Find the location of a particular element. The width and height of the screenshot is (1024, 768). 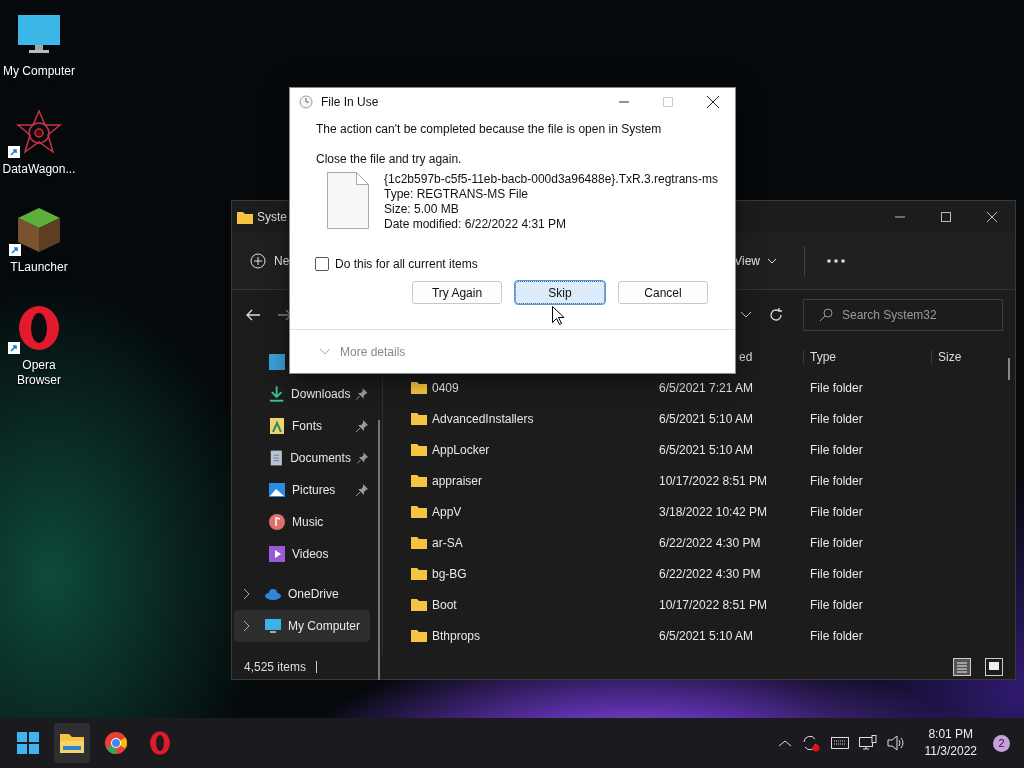

file-date-modified: Date modified: 6/22/2022 4:31 PM is located at coordinates (476, 224).